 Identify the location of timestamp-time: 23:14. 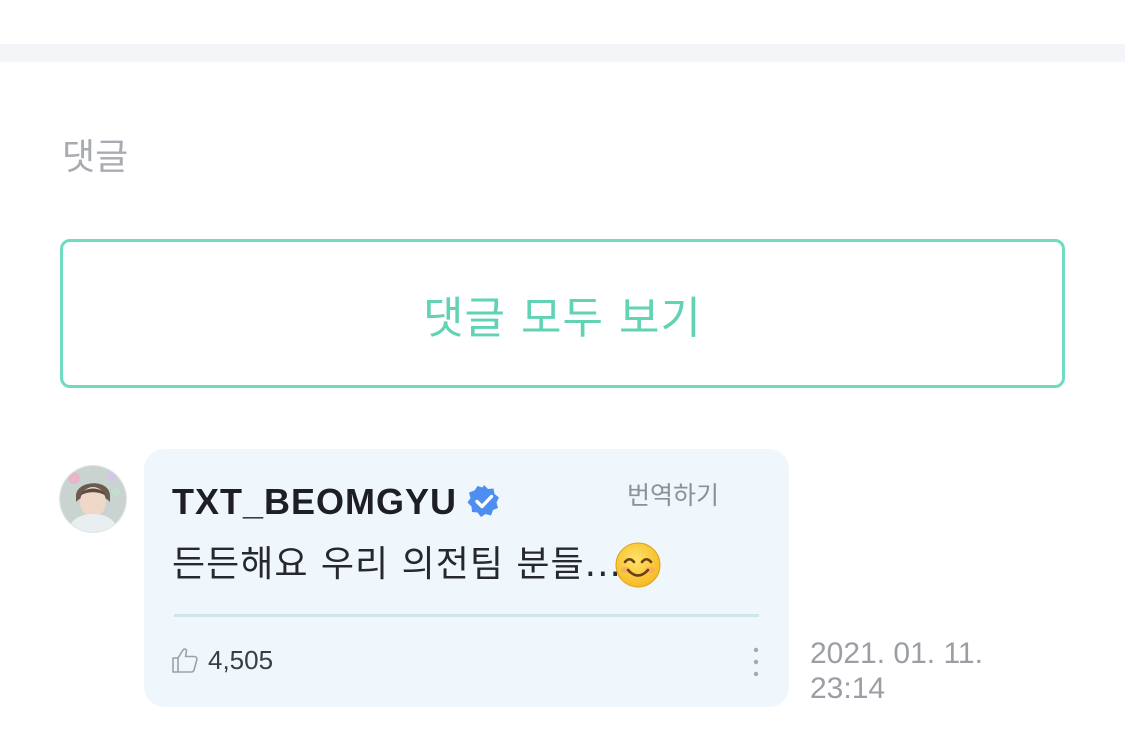
(848, 688).